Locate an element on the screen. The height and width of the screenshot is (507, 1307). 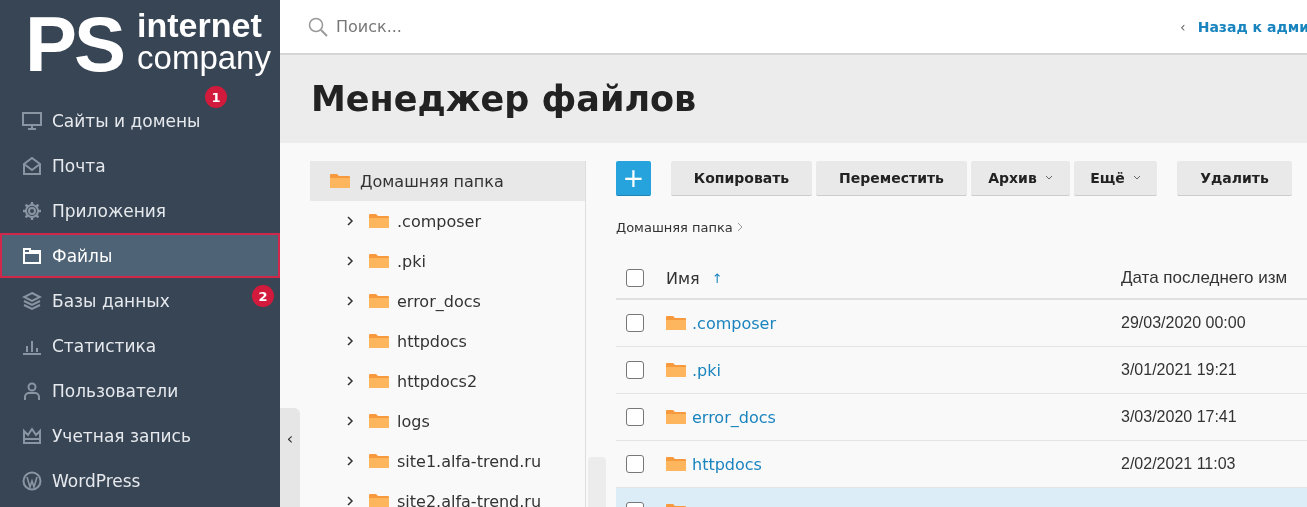
sidebar-item: Приложения is located at coordinates (100, 210).